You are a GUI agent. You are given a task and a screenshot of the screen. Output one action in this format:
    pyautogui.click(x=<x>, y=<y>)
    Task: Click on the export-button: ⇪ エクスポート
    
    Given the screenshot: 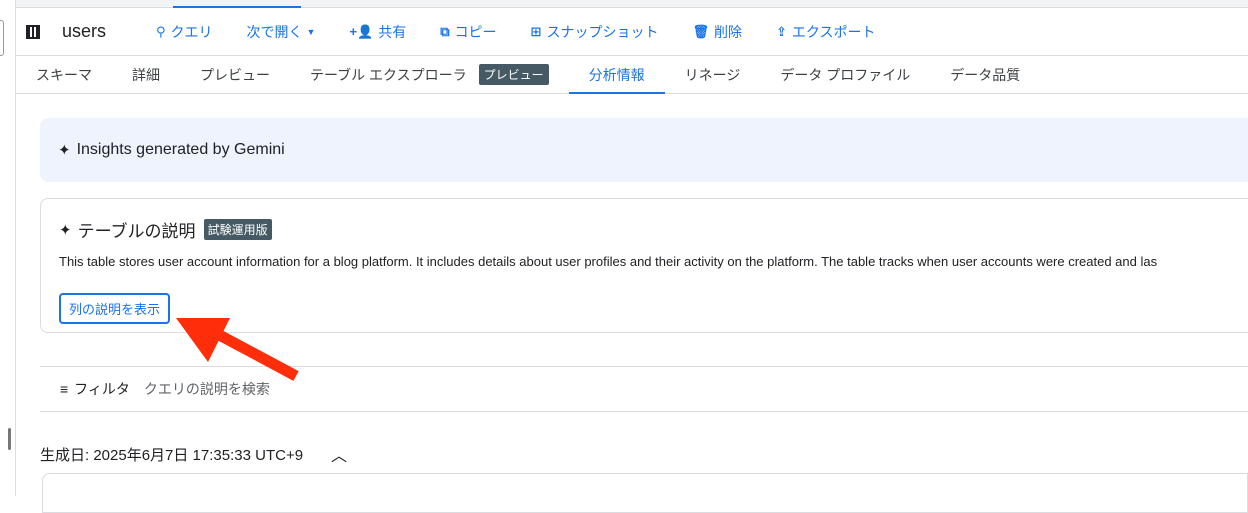 What is the action you would take?
    pyautogui.click(x=826, y=32)
    